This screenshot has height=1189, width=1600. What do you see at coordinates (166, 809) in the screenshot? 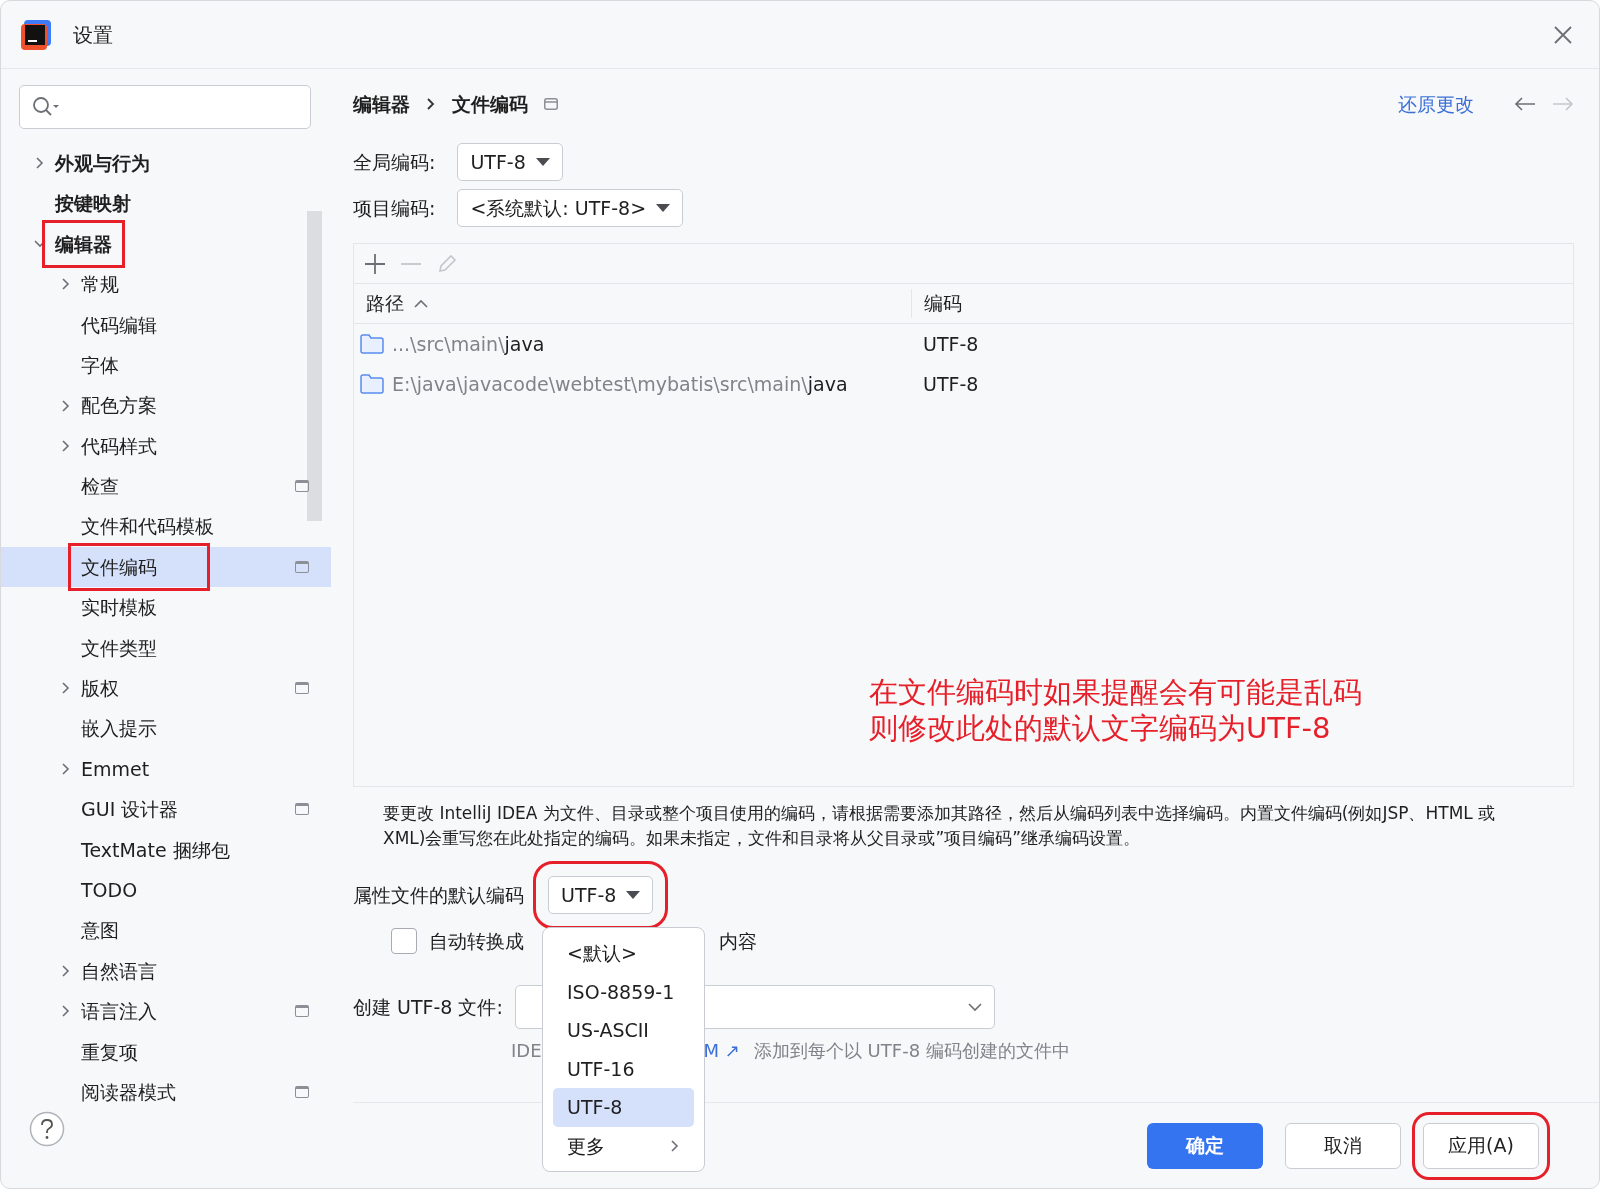
I see `sidebar-item: GUI 设计器` at bounding box center [166, 809].